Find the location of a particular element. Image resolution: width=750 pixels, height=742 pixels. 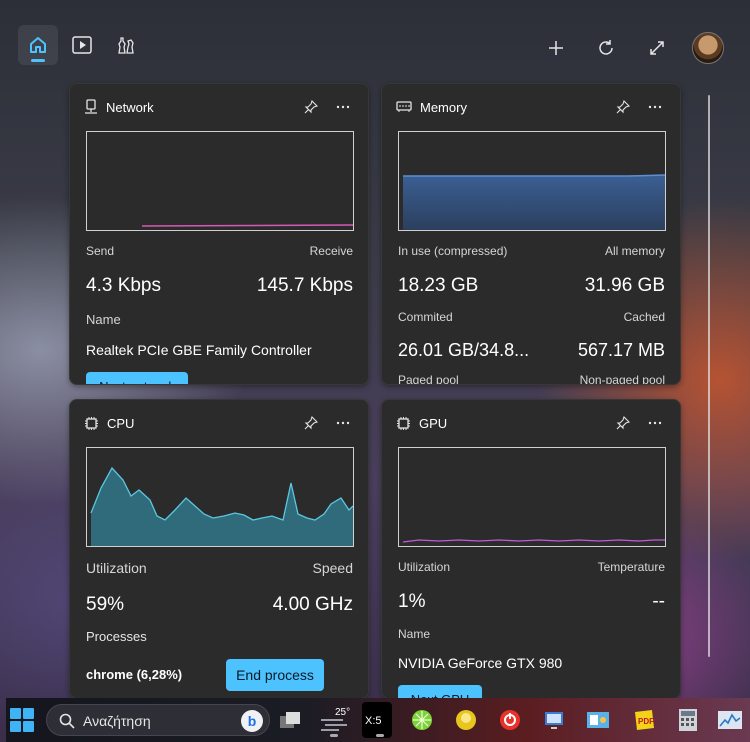

send-label: Send is located at coordinates (100, 251).